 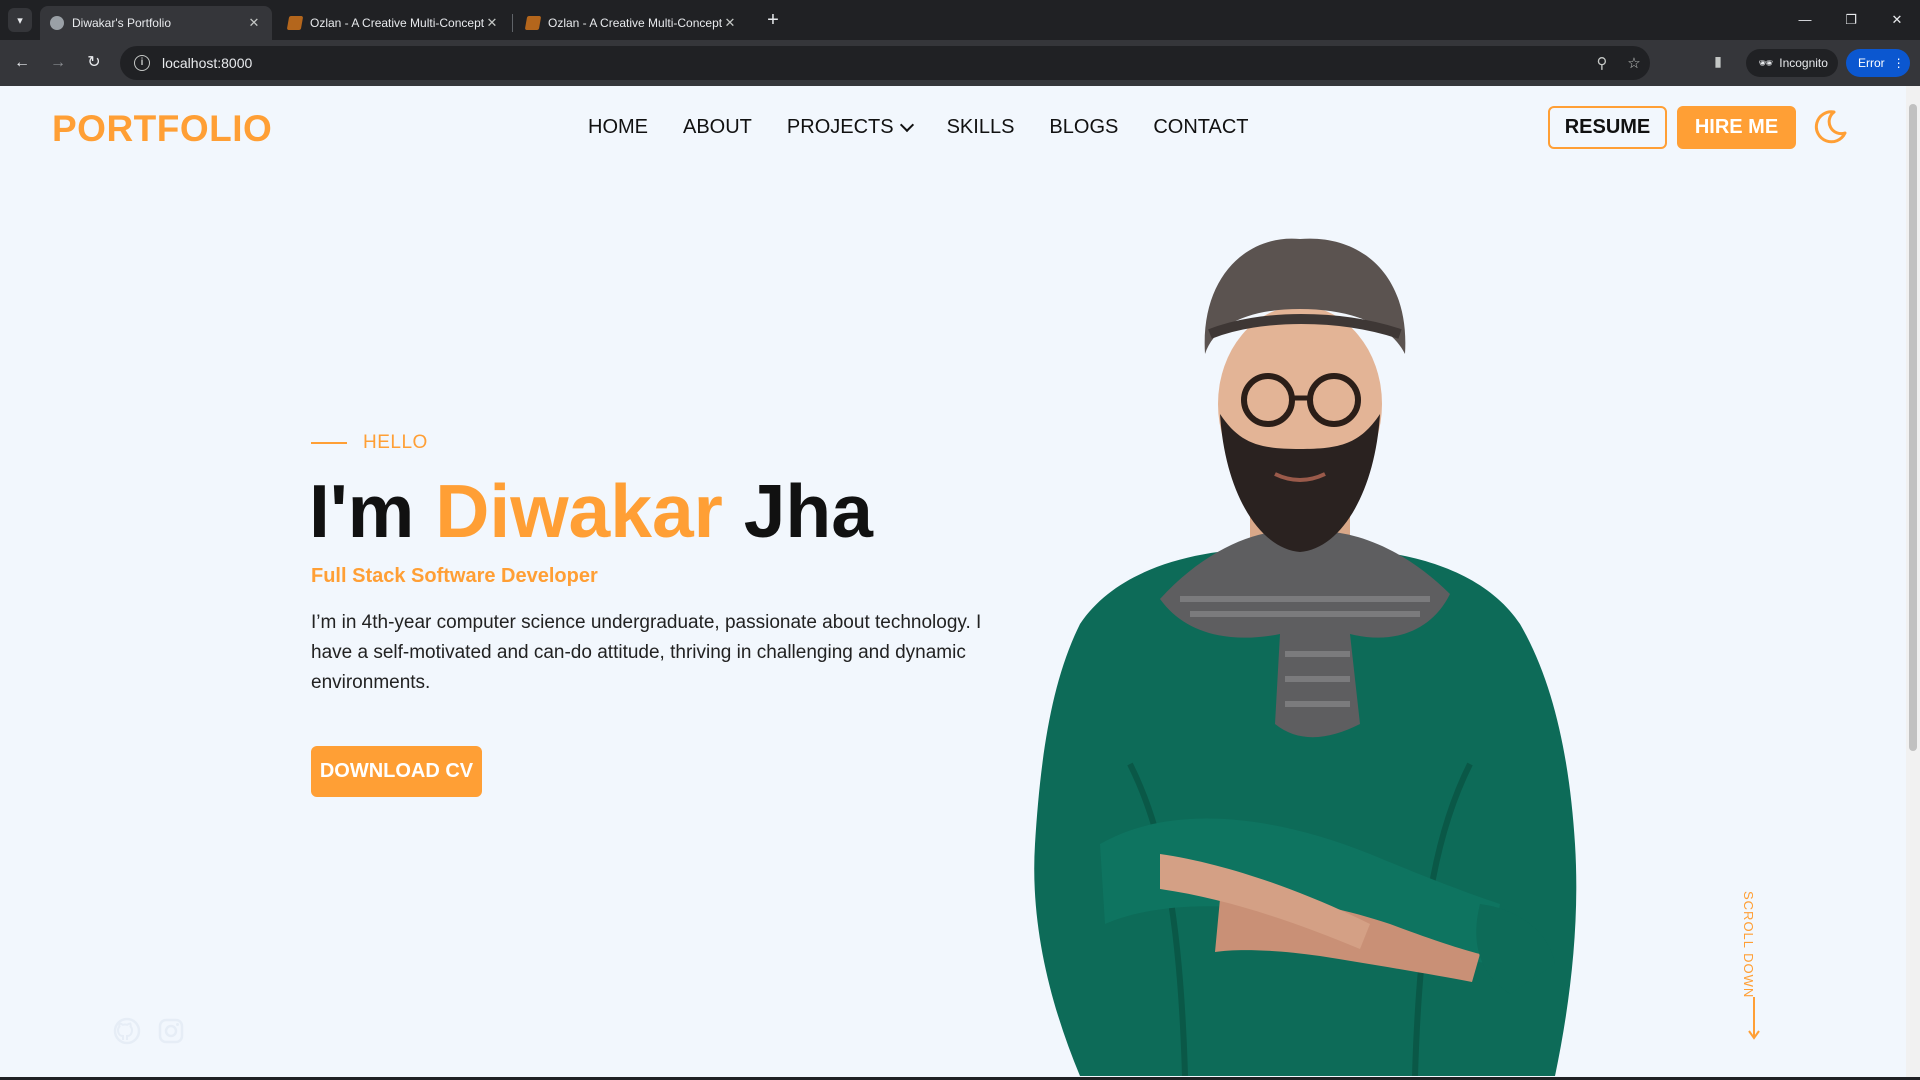 What do you see at coordinates (207, 63) in the screenshot?
I see `url-text: localhost:8000` at bounding box center [207, 63].